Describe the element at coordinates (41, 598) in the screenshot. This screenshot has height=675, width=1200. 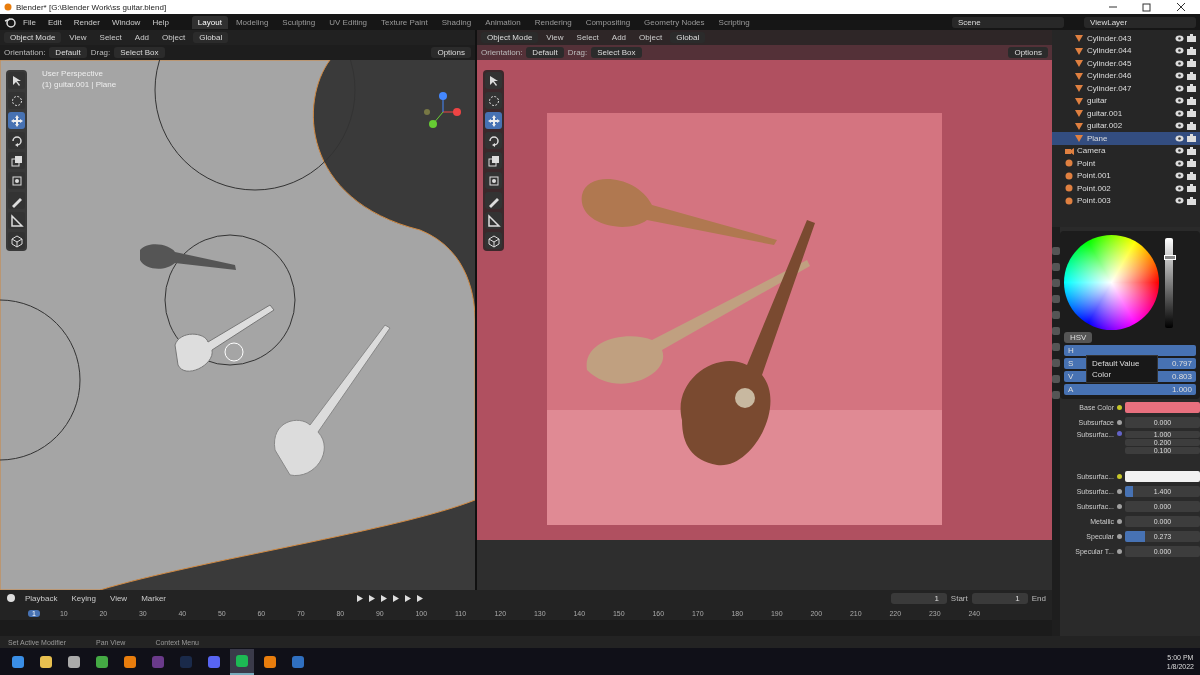
I see `timeline-menu: Playback` at that location.